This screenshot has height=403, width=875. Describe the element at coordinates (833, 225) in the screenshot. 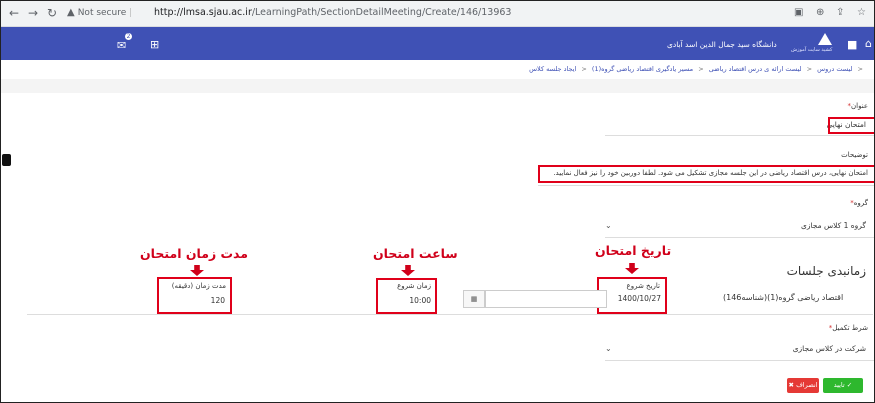

I see `group-select: گروه 1 کلاس مجازی` at that location.